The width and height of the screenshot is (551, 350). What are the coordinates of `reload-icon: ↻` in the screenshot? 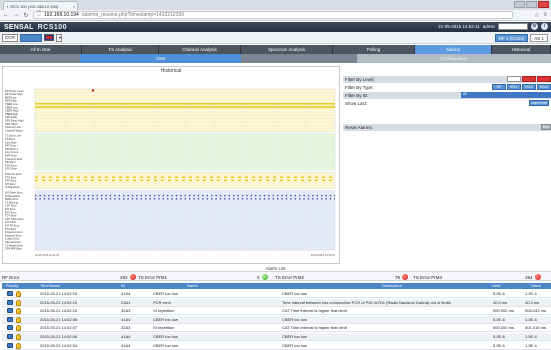 It's located at (26, 15).